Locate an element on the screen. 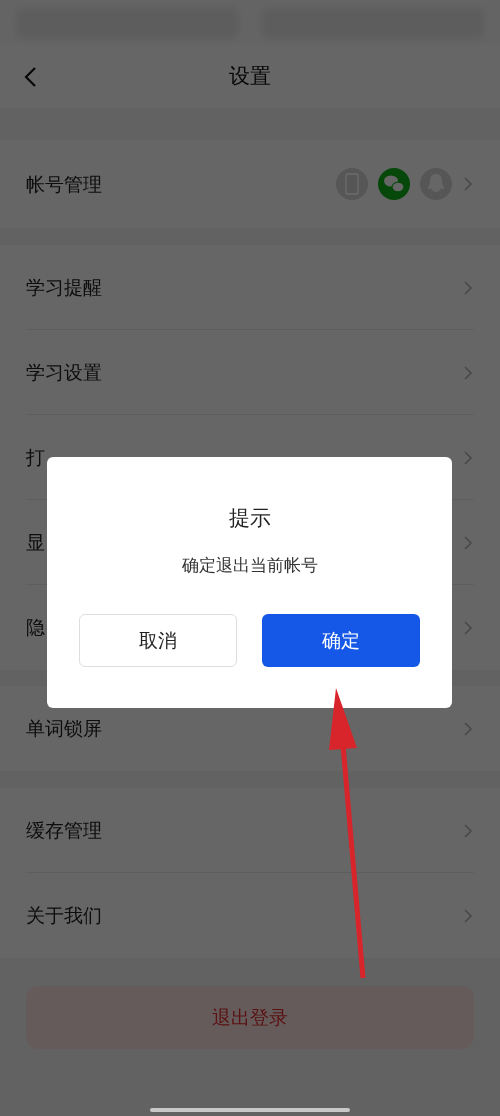 This screenshot has width=500, height=1116. cancel-button: 取消 is located at coordinates (158, 640).